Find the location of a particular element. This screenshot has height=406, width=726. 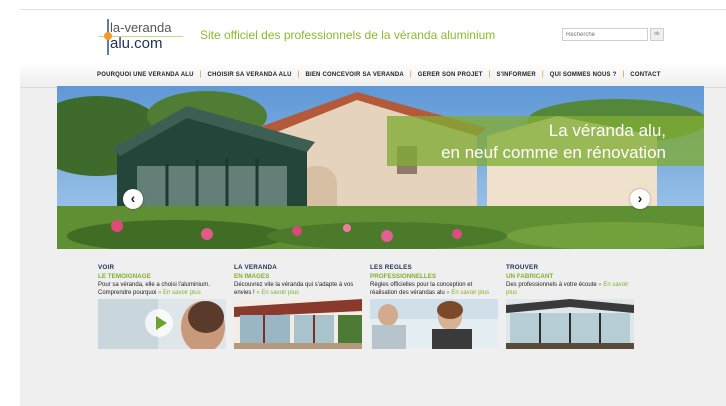

block-subtitle: EN IMAGES is located at coordinates (299, 276).